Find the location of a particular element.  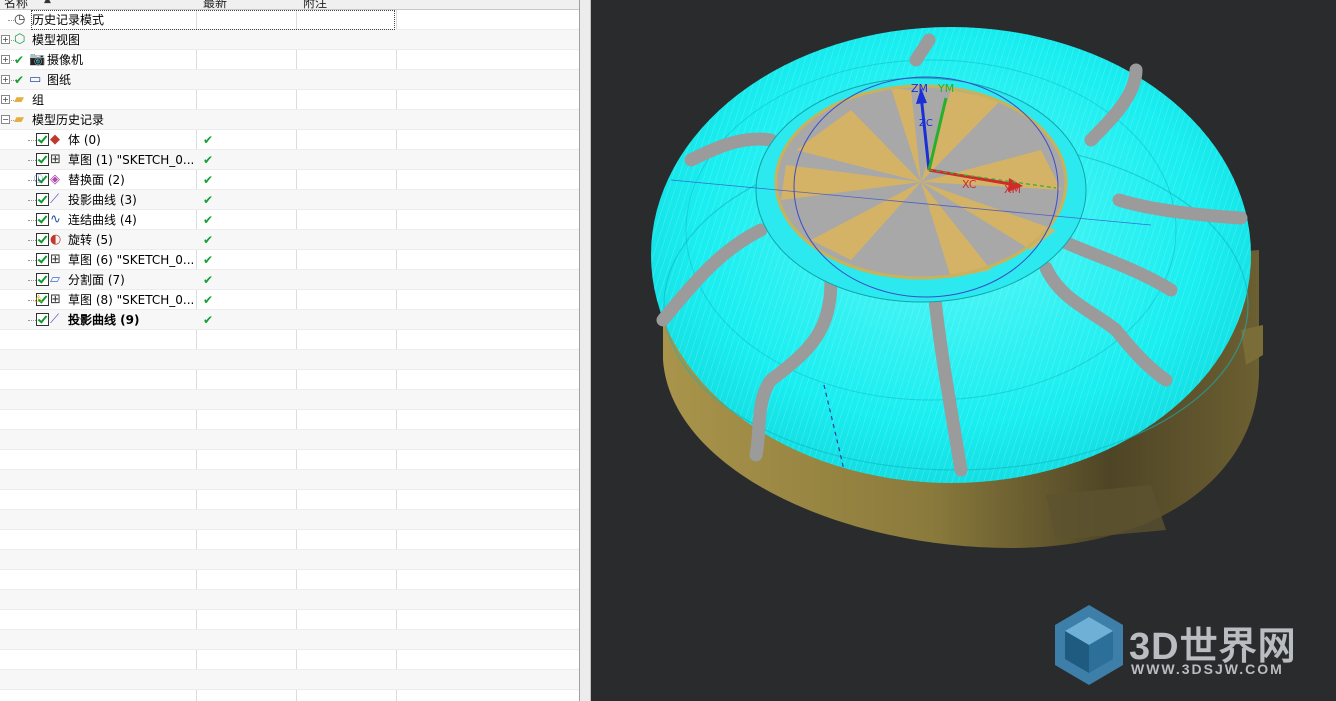

collapse-icon: − is located at coordinates (5, 119).